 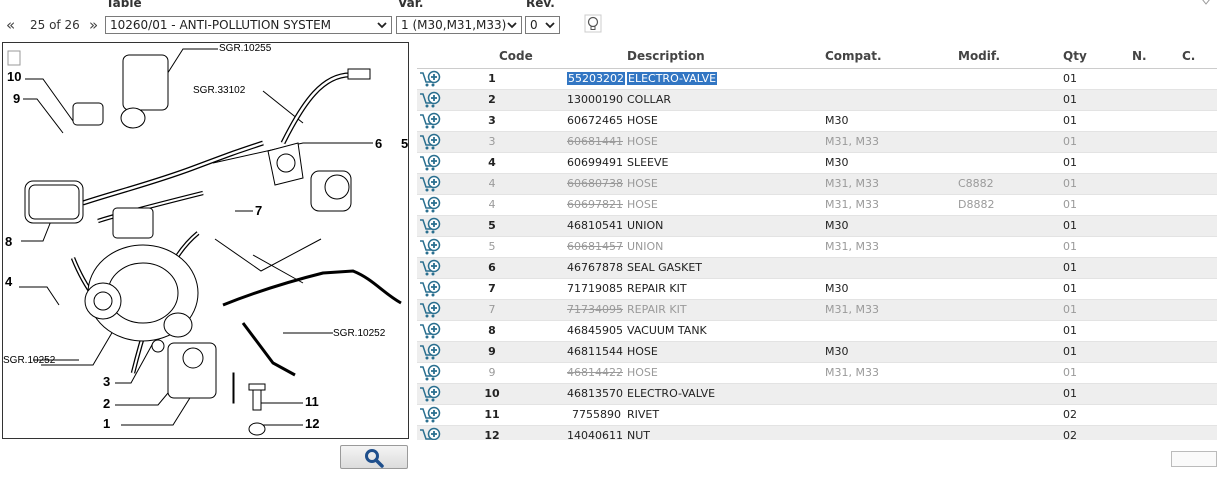 I want to click on row-position: 5, so click(x=492, y=246).